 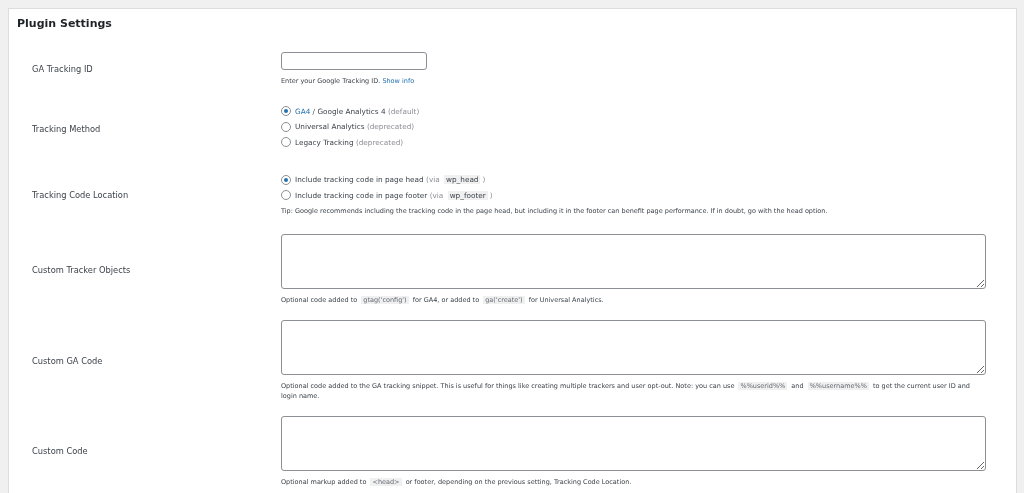 I want to click on field-label: GA Tracking ID, so click(x=62, y=69).